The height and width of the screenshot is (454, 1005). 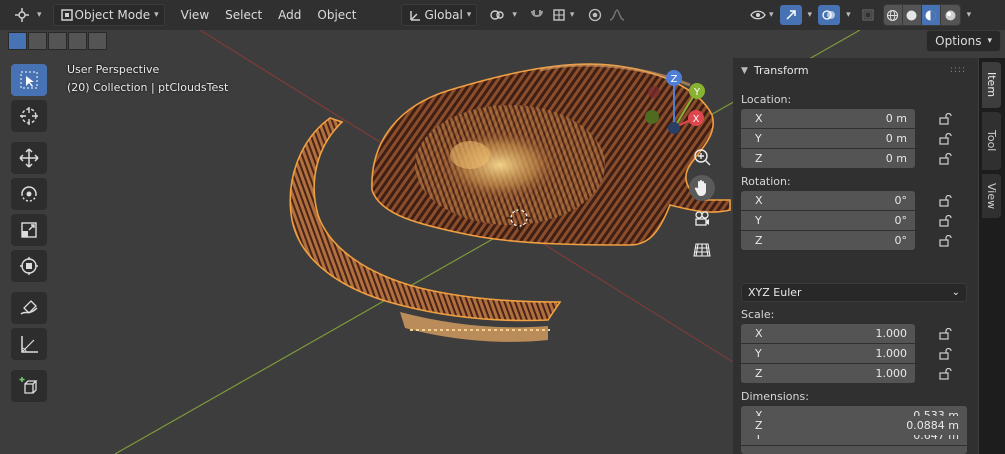 I want to click on rotation-label: Rotation:, so click(x=766, y=181).